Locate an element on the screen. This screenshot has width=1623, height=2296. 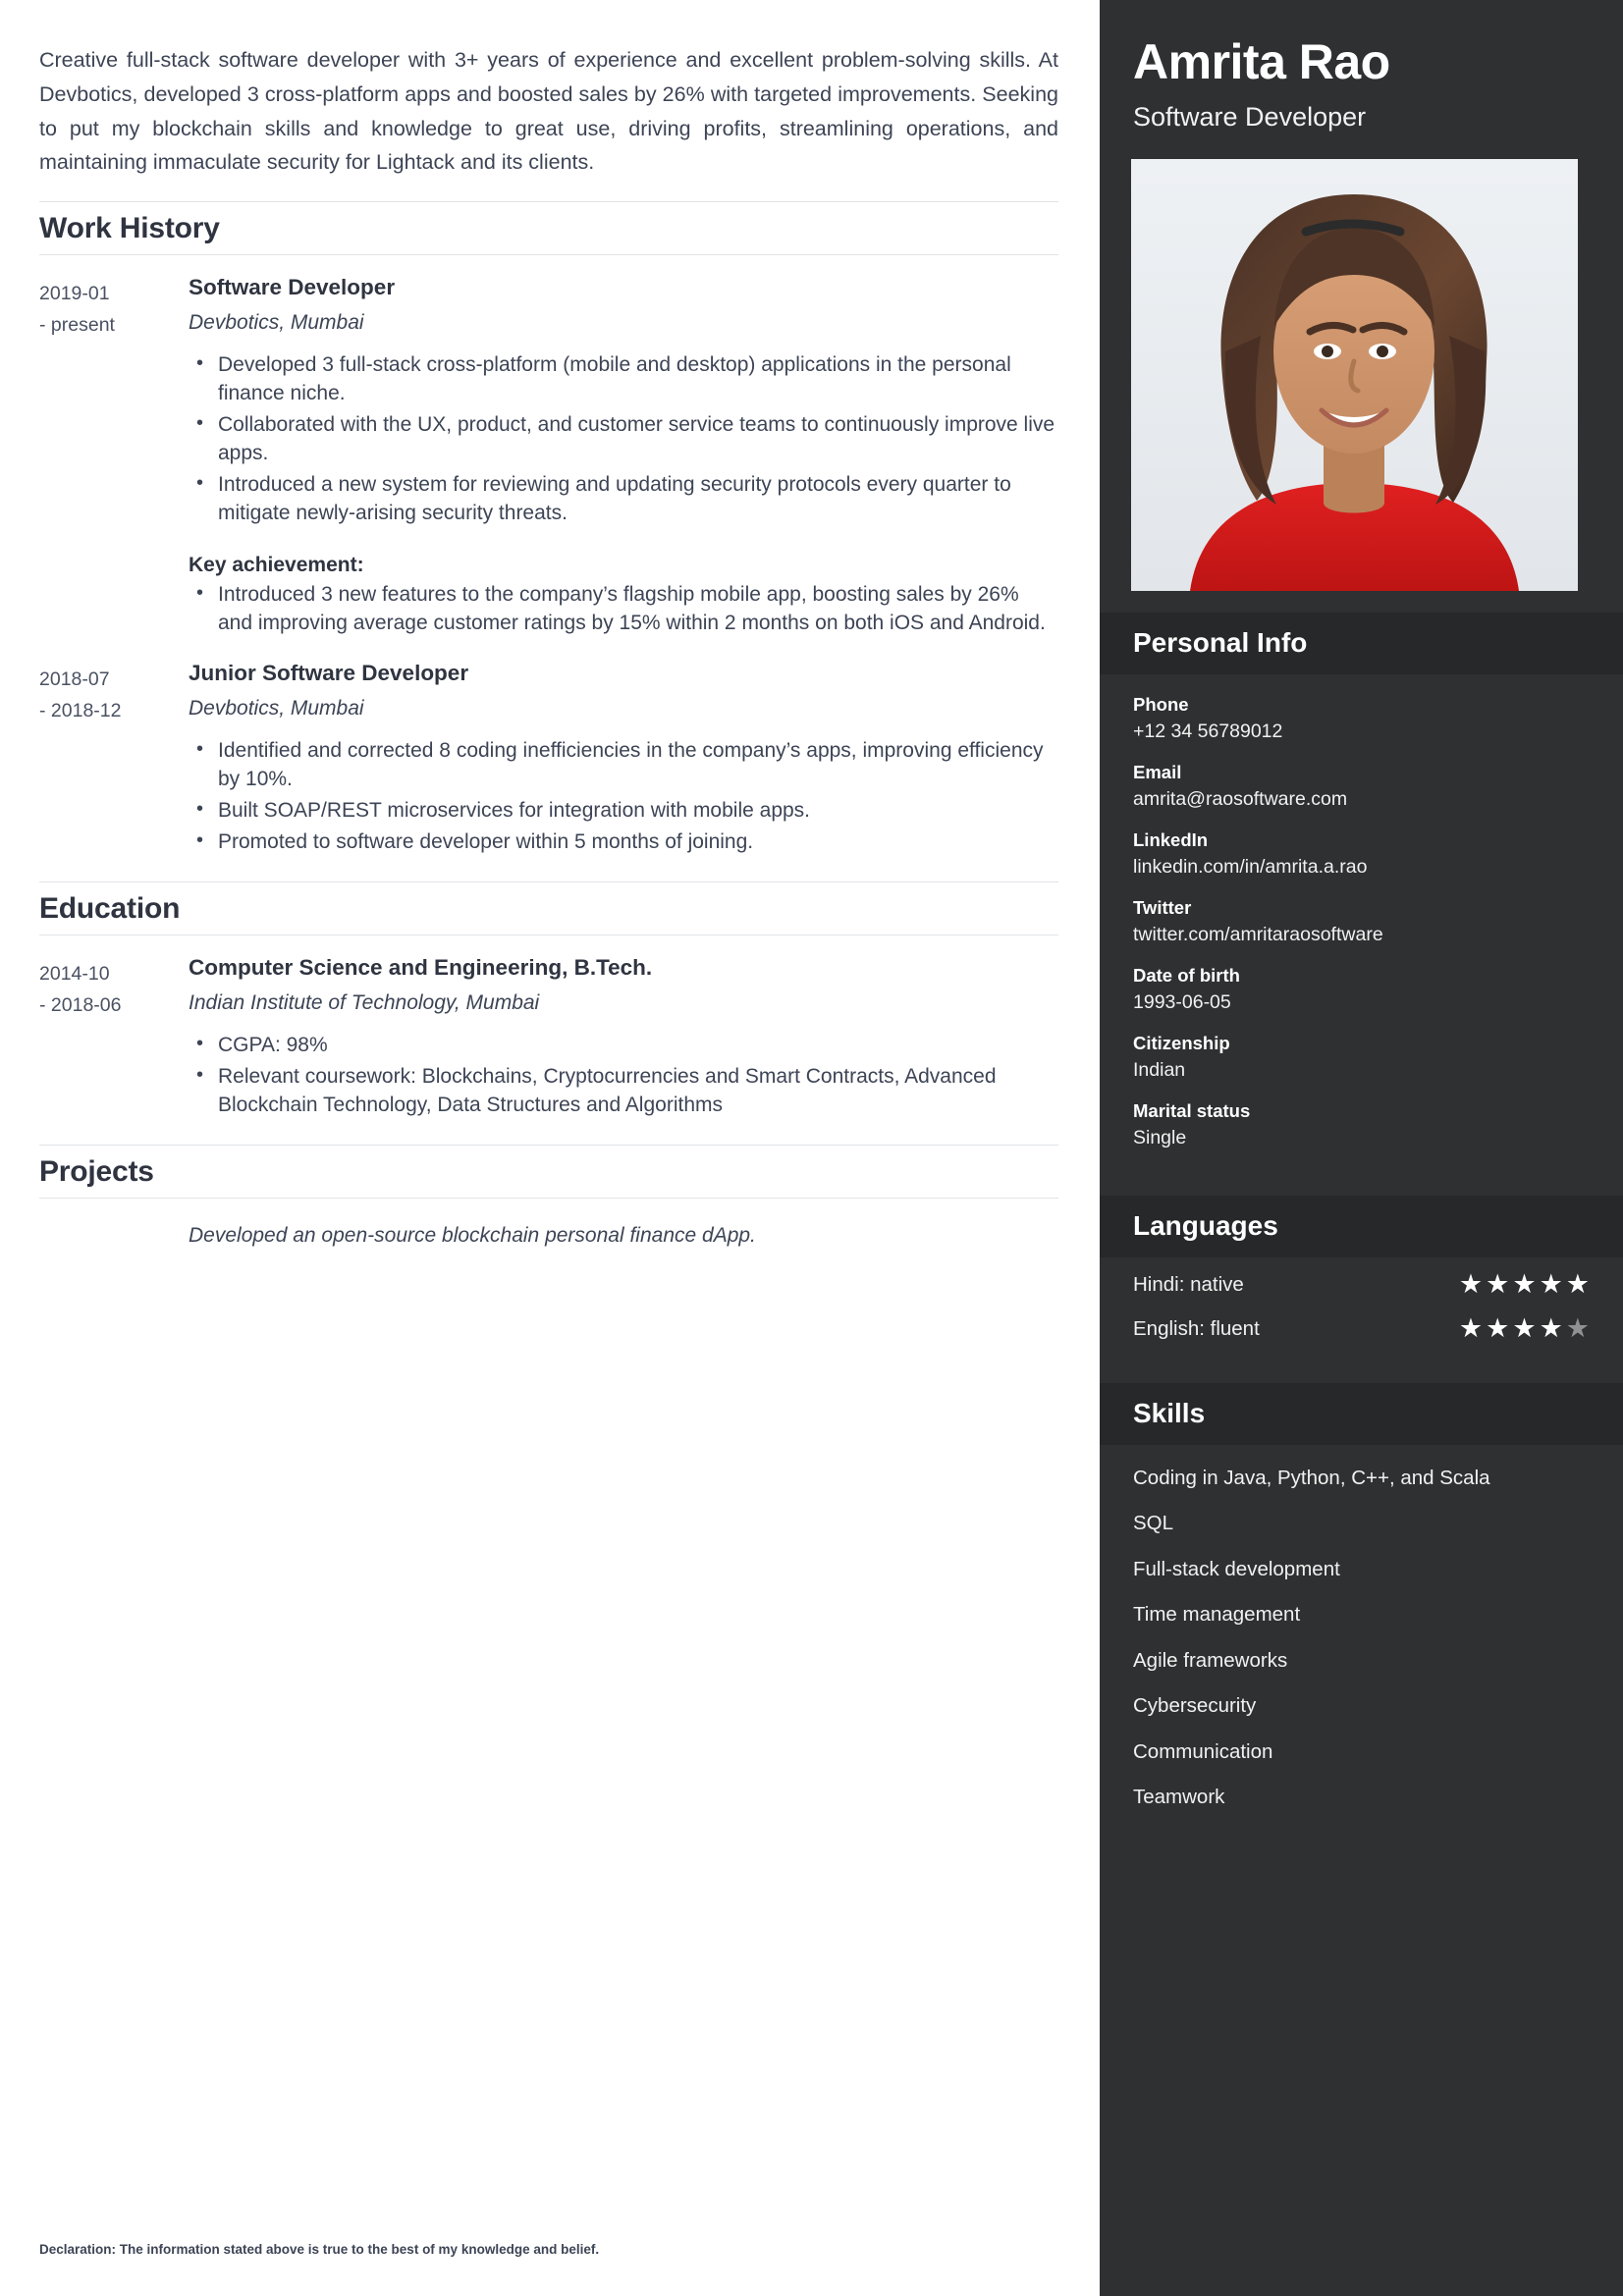
section-header-work-history: Work History is located at coordinates (549, 228).